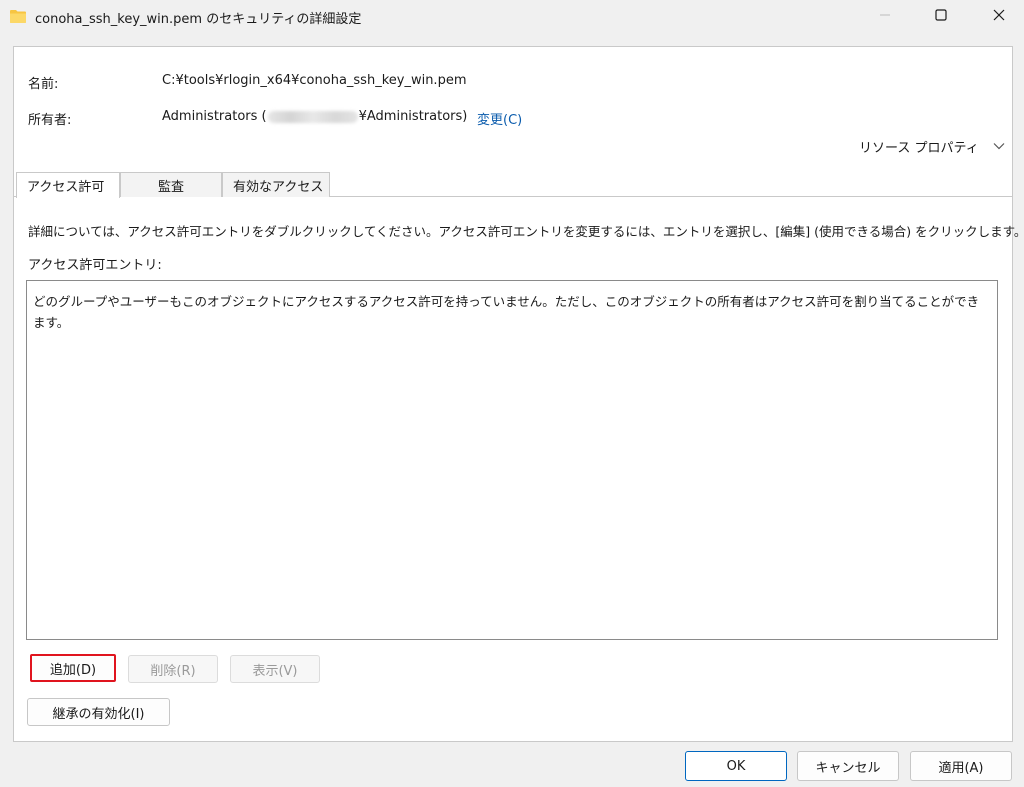 The image size is (1024, 787). I want to click on tab-permissions: アクセス許可, so click(68, 185).